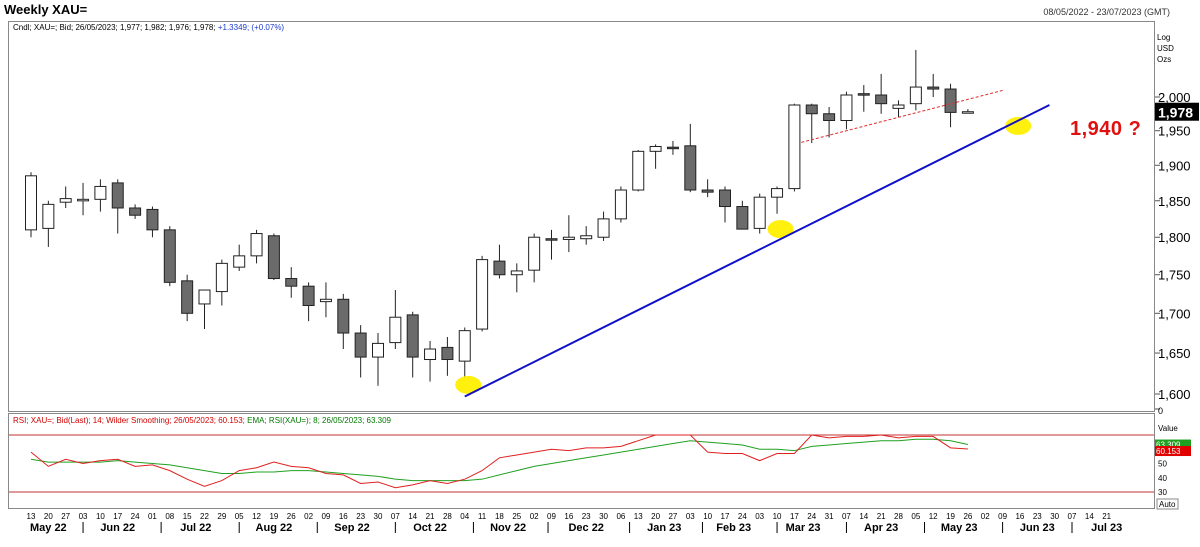 Image resolution: width=1200 pixels, height=547 pixels. What do you see at coordinates (664, 528) in the screenshot?
I see `x-month-label: Jan 23` at bounding box center [664, 528].